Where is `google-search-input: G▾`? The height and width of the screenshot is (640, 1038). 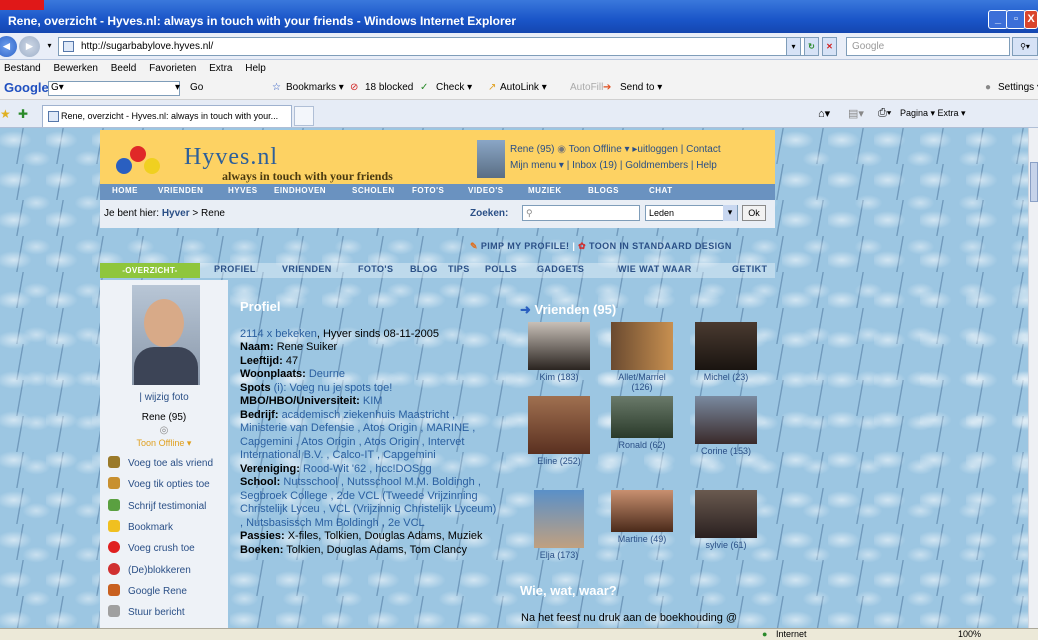 google-search-input: G▾ is located at coordinates (114, 88).